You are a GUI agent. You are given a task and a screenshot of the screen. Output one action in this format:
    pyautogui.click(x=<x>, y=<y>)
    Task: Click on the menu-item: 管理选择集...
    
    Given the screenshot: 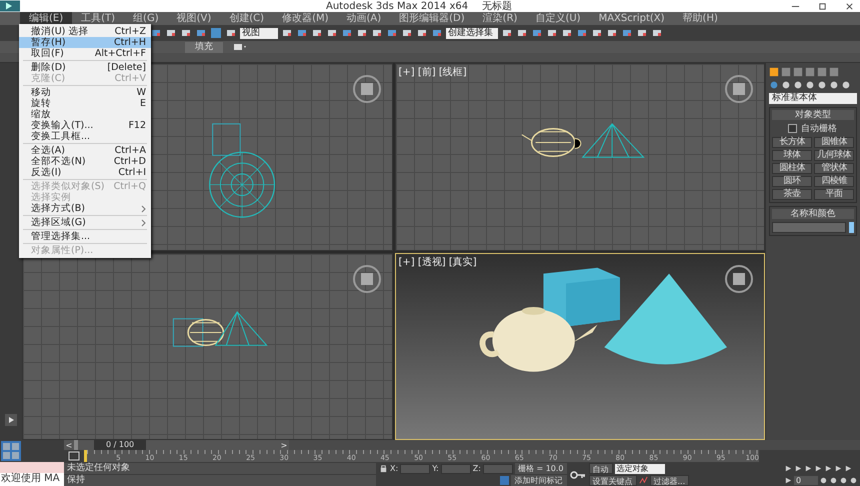 What is the action you would take?
    pyautogui.click(x=85, y=236)
    